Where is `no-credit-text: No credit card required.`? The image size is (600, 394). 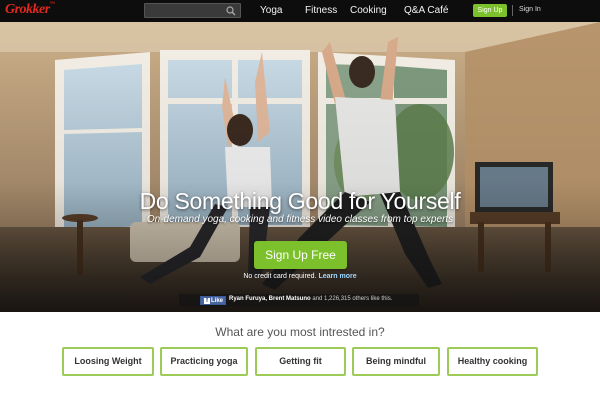 no-credit-text: No credit card required. is located at coordinates (280, 276).